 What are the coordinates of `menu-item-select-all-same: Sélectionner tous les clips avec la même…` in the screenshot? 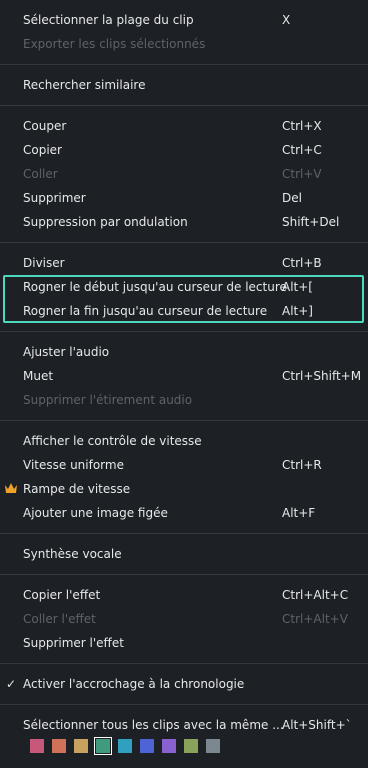 It's located at (184, 725).